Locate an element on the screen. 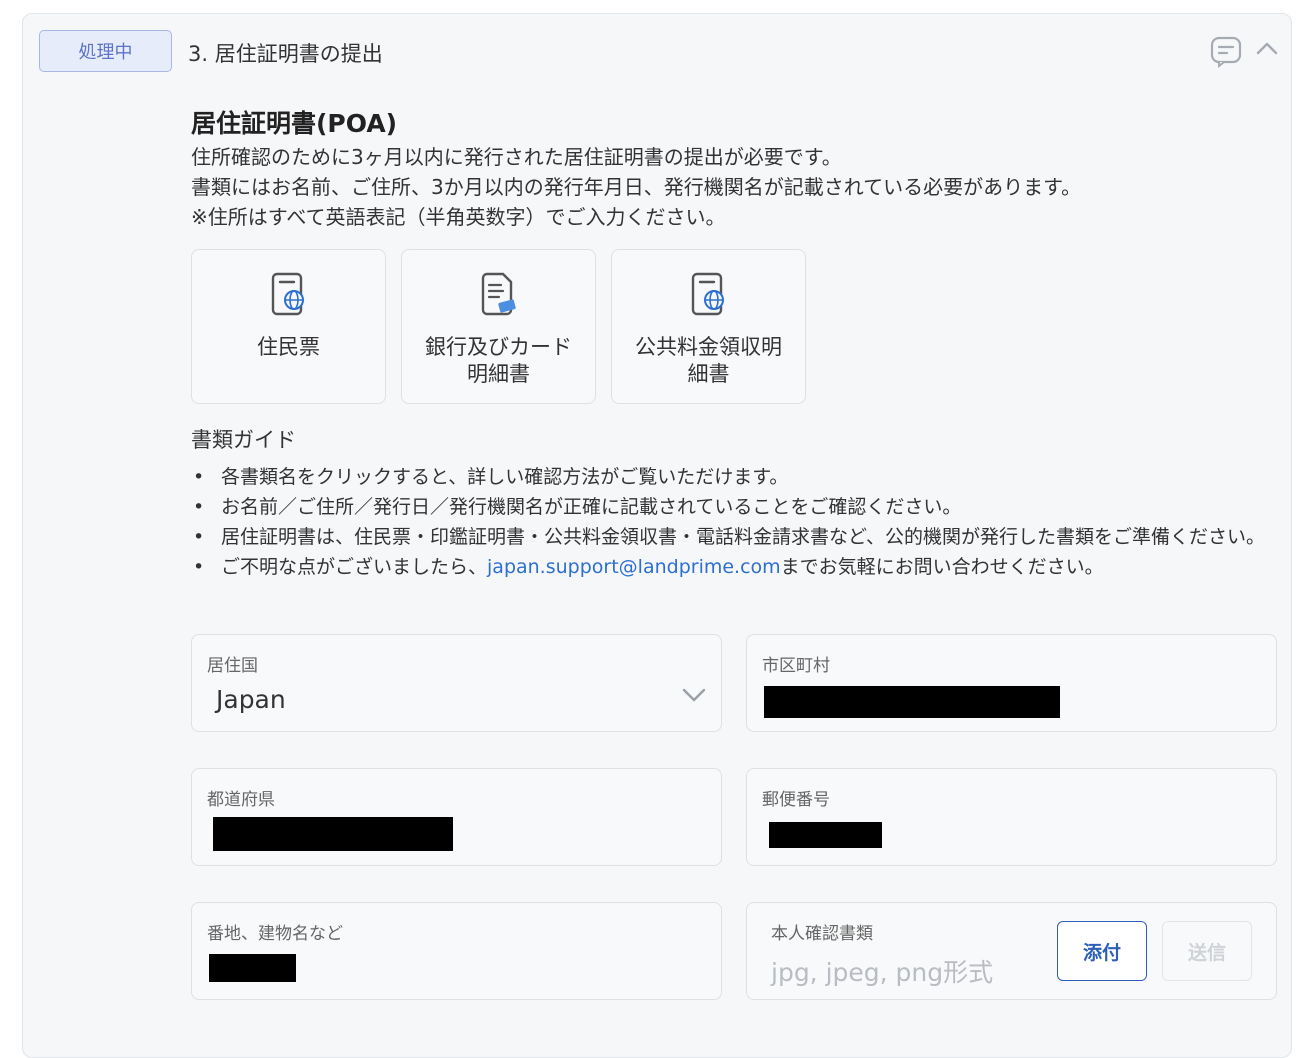  guide-item-text: ご不明な点がございましたら、 is located at coordinates (354, 567).